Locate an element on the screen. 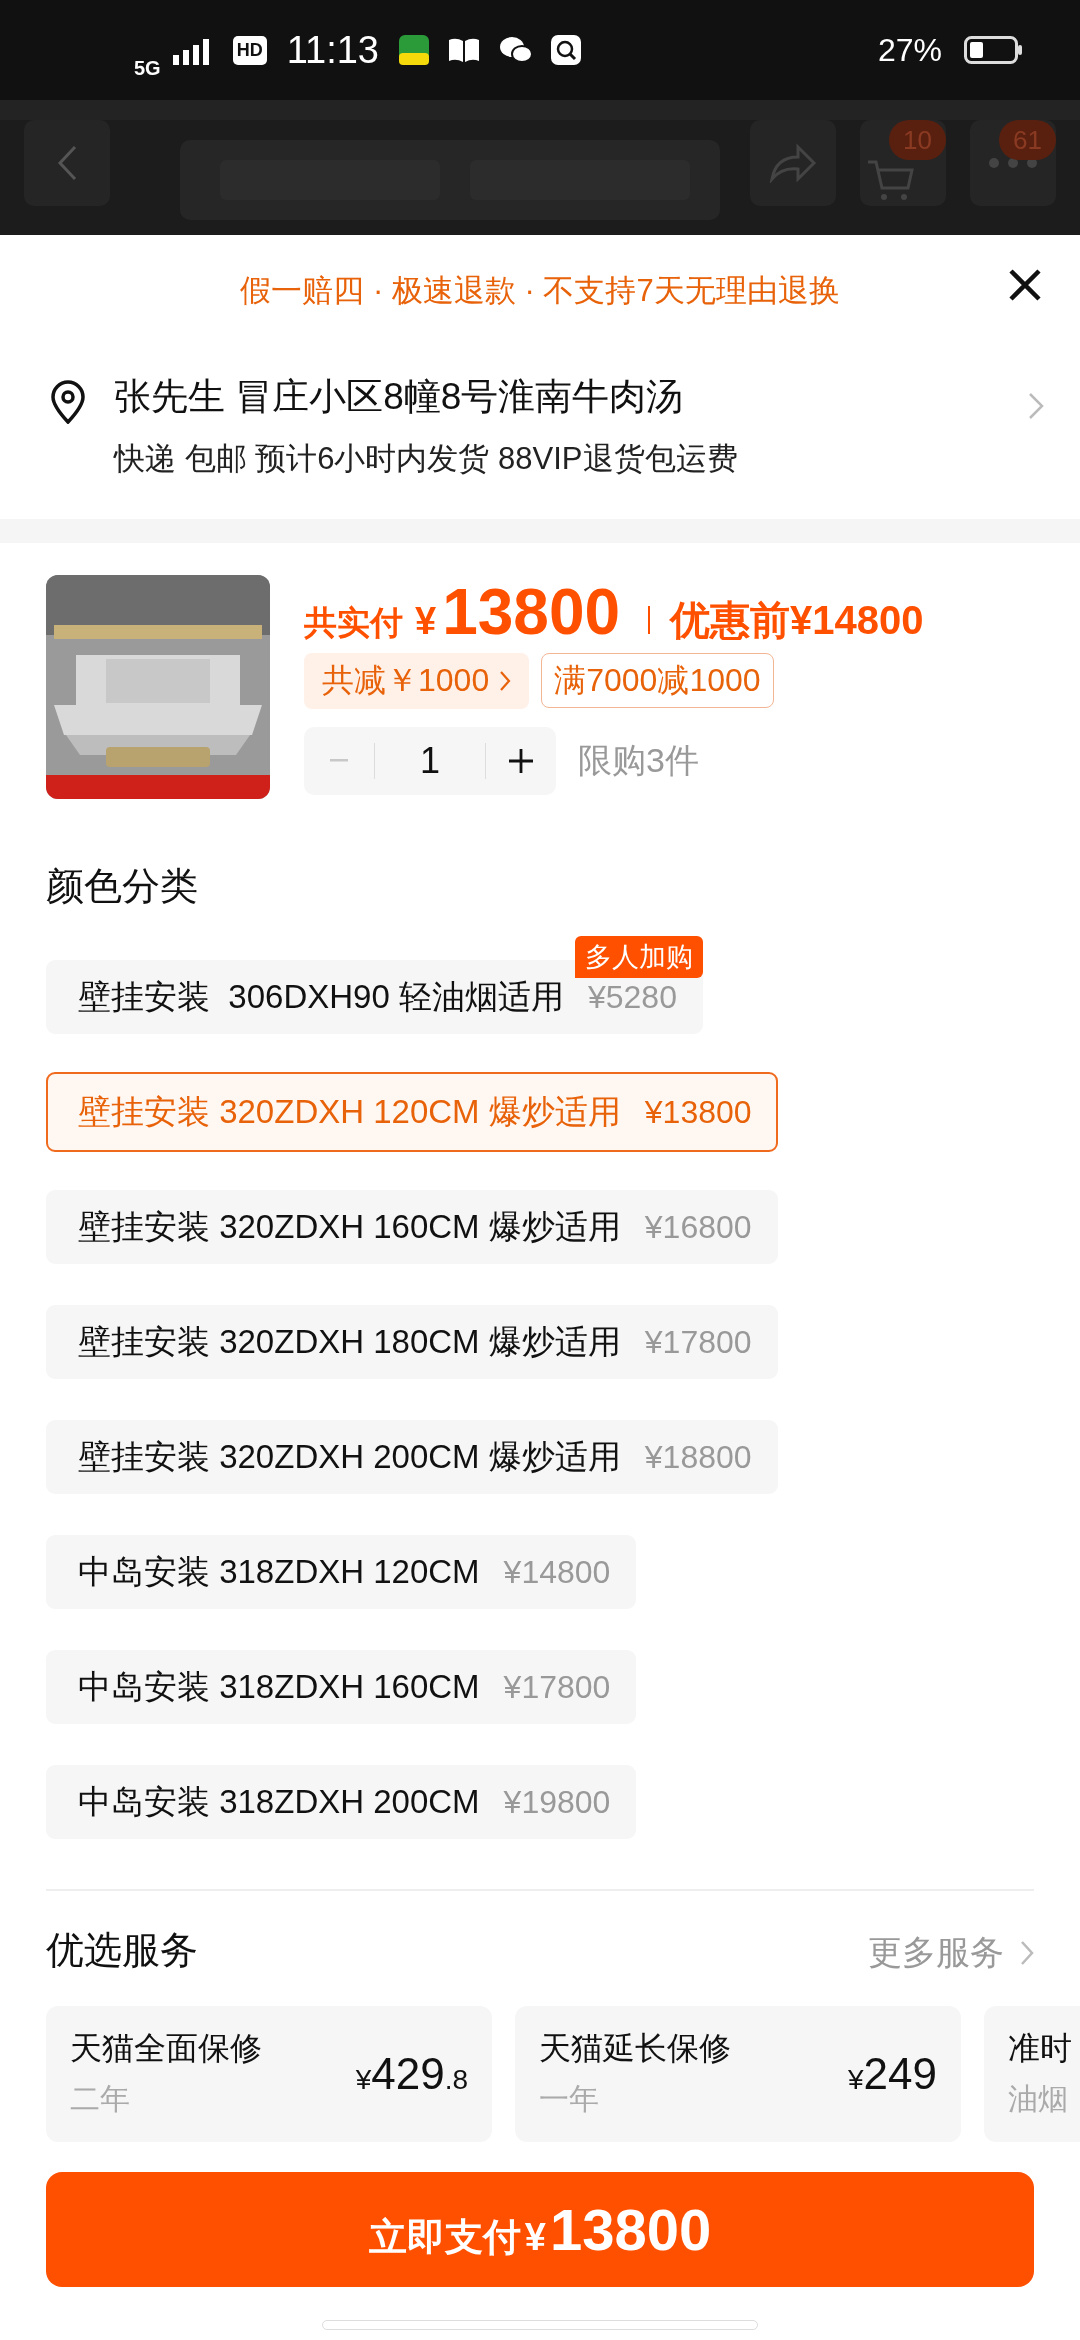 Image resolution: width=1080 pixels, height=2340 pixels. location-pin-icon is located at coordinates (68, 402).